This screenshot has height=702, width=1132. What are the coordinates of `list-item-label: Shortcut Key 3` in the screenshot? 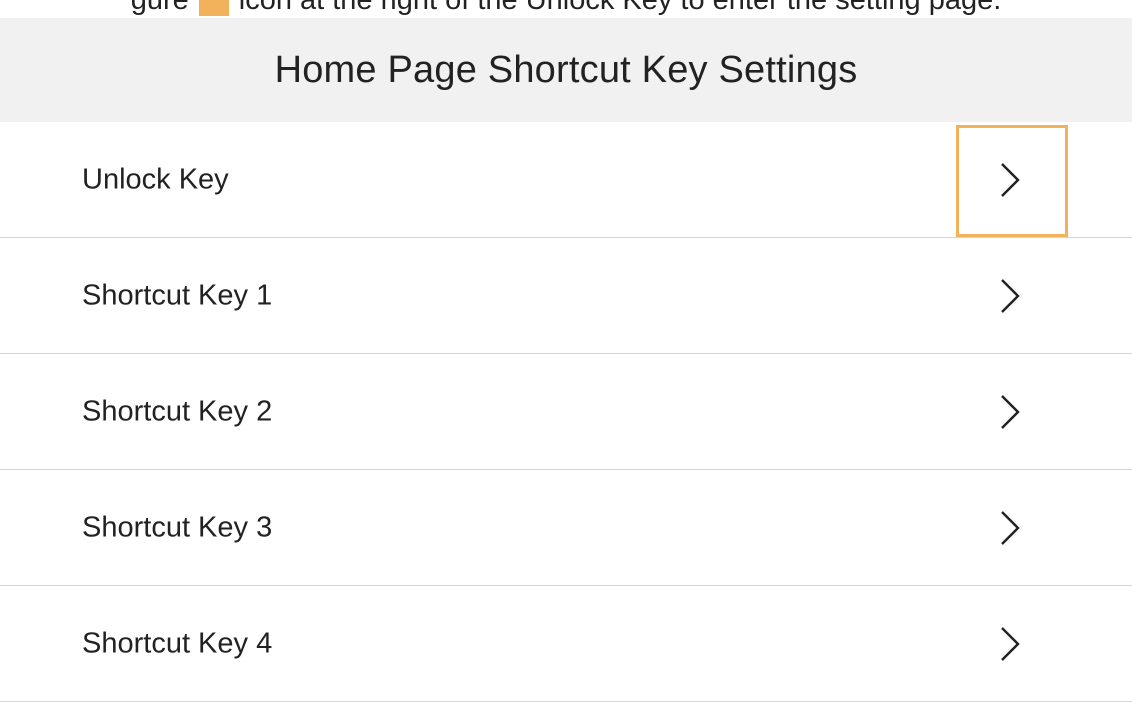 It's located at (177, 527).